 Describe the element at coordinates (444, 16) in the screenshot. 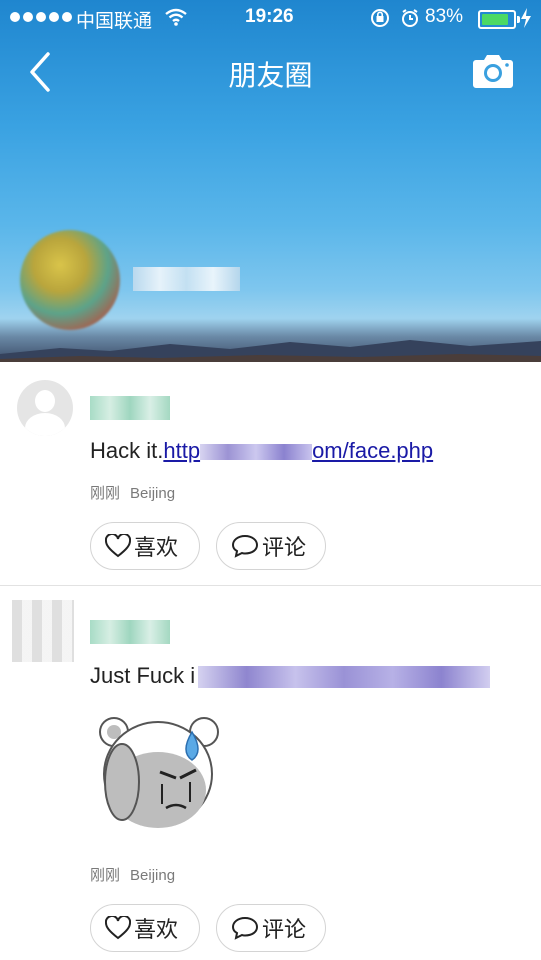

I see `battery-percent: 83%` at that location.